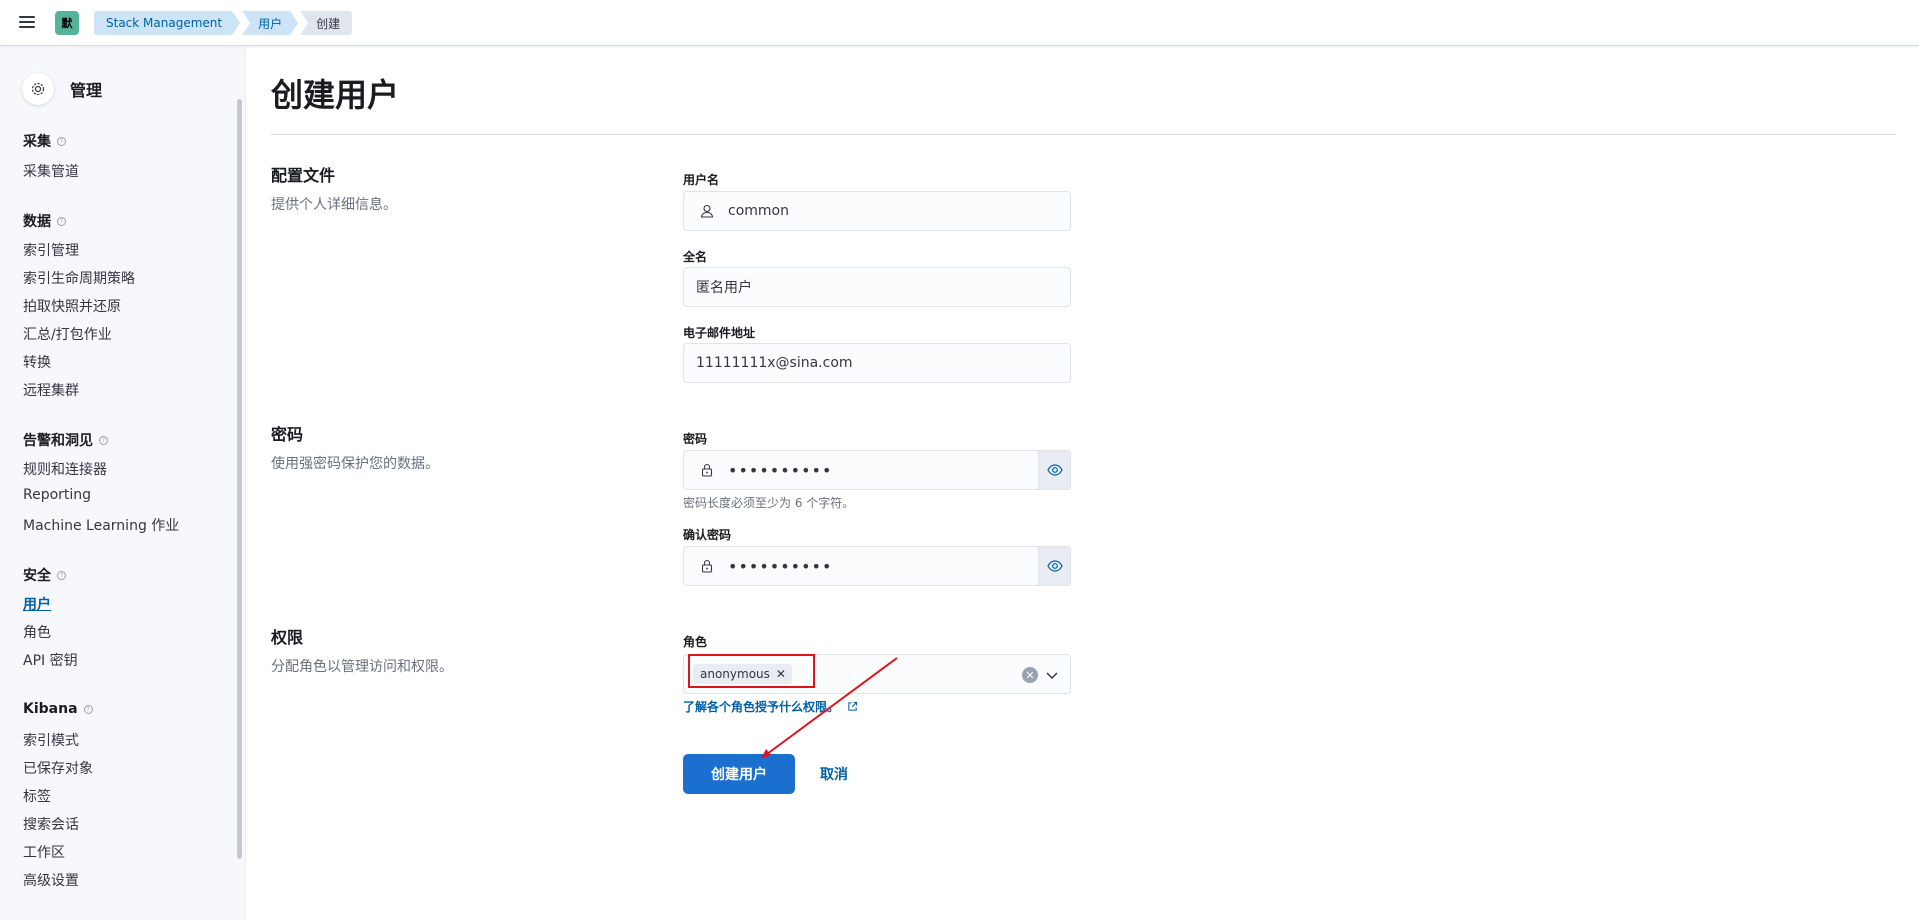 The image size is (1919, 920). What do you see at coordinates (51, 390) in the screenshot?
I see `sidebar-item-remote-clusters: 远程集群` at bounding box center [51, 390].